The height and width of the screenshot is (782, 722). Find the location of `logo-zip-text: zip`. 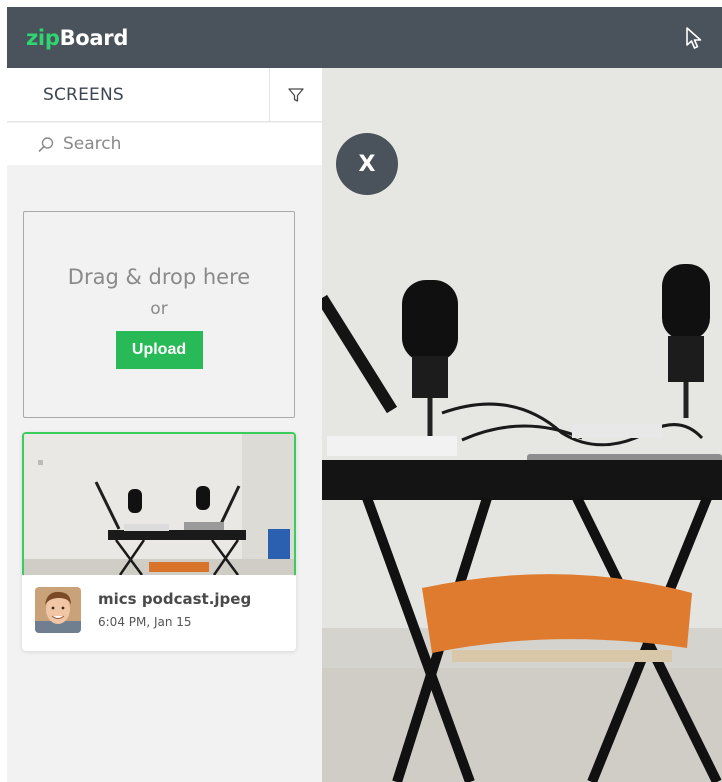

logo-zip-text: zip is located at coordinates (43, 37).